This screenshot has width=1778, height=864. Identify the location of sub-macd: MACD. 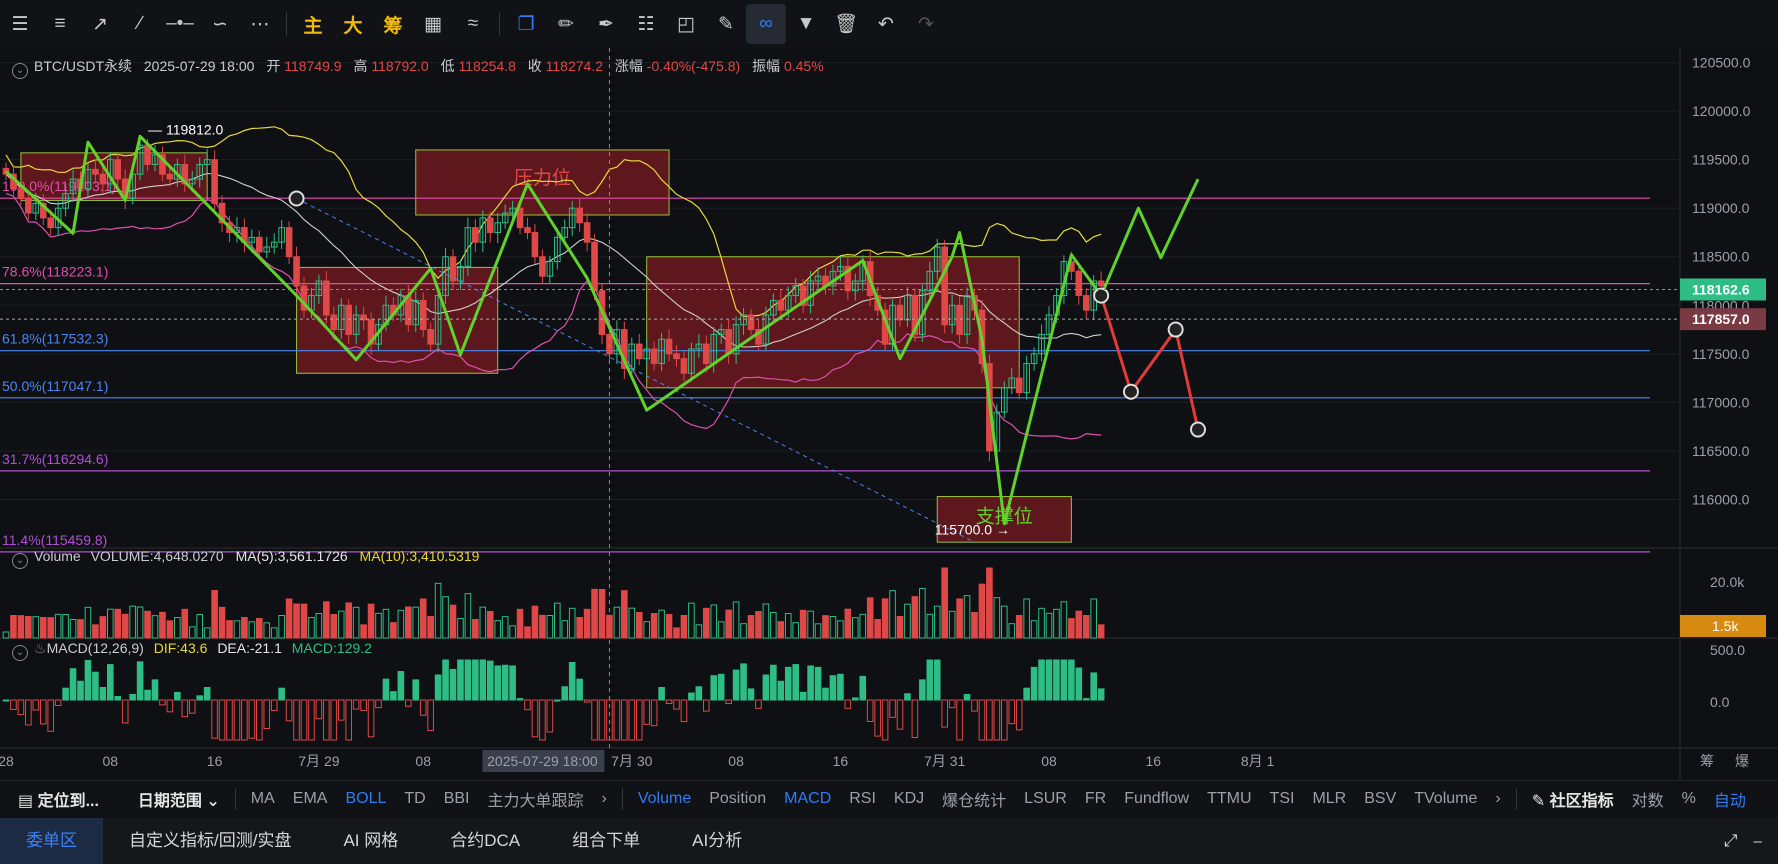
(807, 799).